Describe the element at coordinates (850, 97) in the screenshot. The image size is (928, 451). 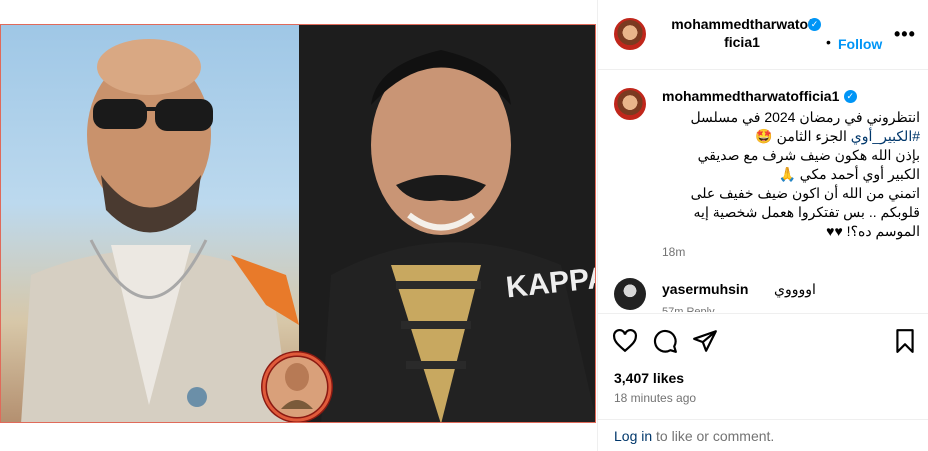
I see `caption-verified-icon: ✓` at that location.